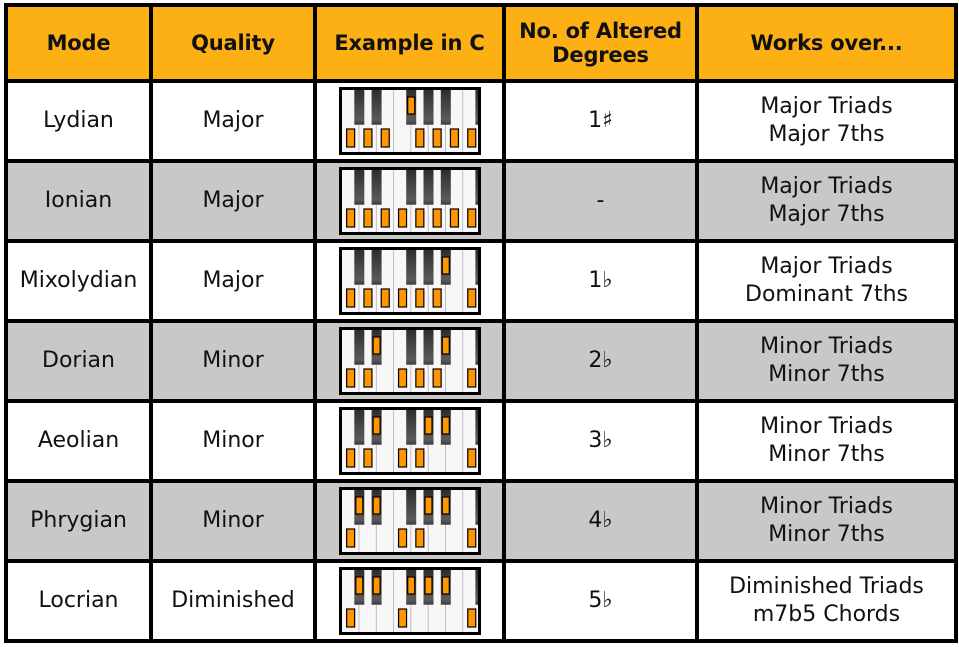  What do you see at coordinates (233, 43) in the screenshot?
I see `header-quality: Quality` at bounding box center [233, 43].